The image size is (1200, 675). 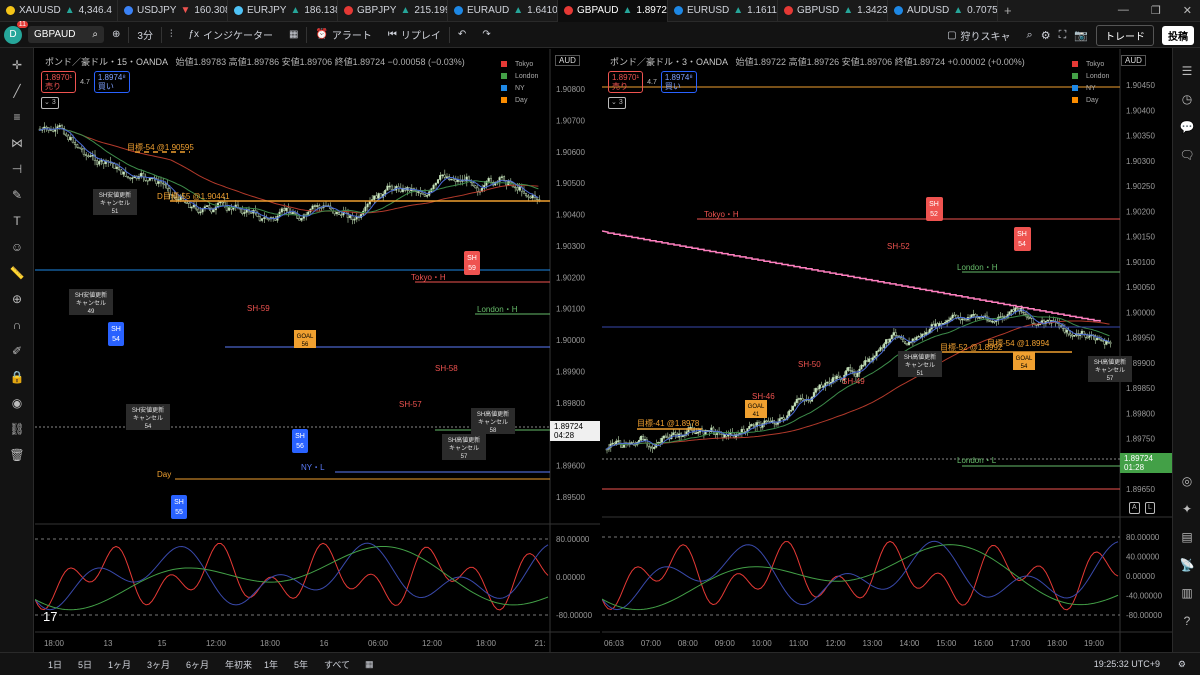 What do you see at coordinates (283, 11) in the screenshot?
I see `tab-eurjpy: EURJPY▲186.138✕` at bounding box center [283, 11].